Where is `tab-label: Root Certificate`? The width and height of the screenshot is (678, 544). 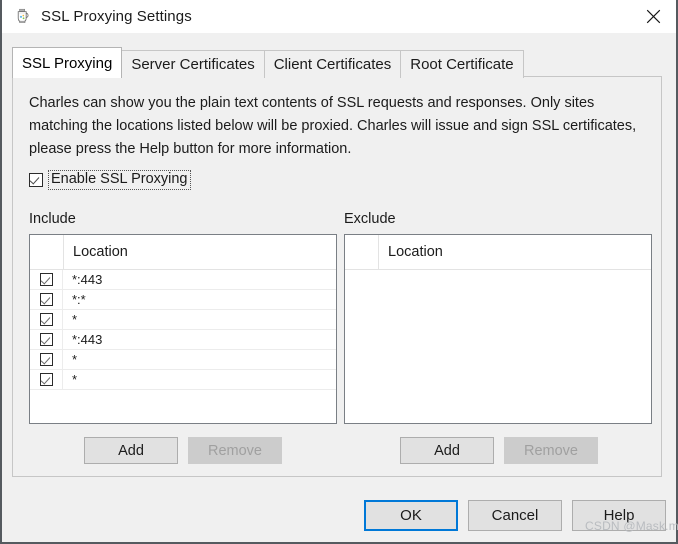 tab-label: Root Certificate is located at coordinates (462, 64).